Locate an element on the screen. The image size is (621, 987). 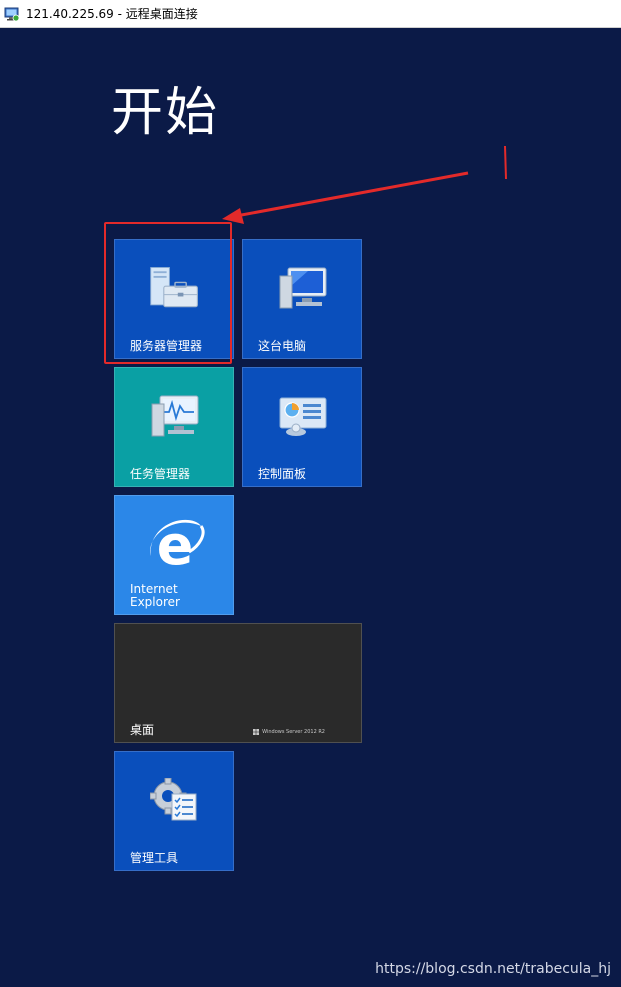
tile-this-pc: 这台电脑 is located at coordinates (302, 299).